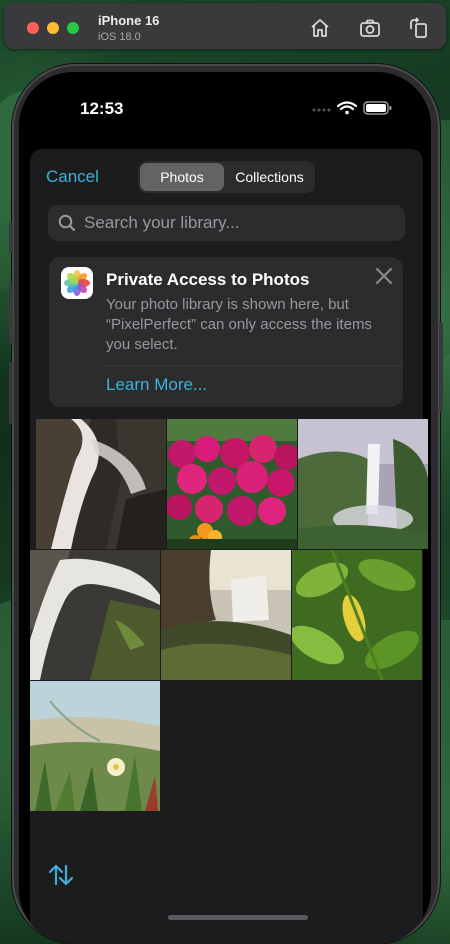  I want to click on home-button, so click(320, 28).